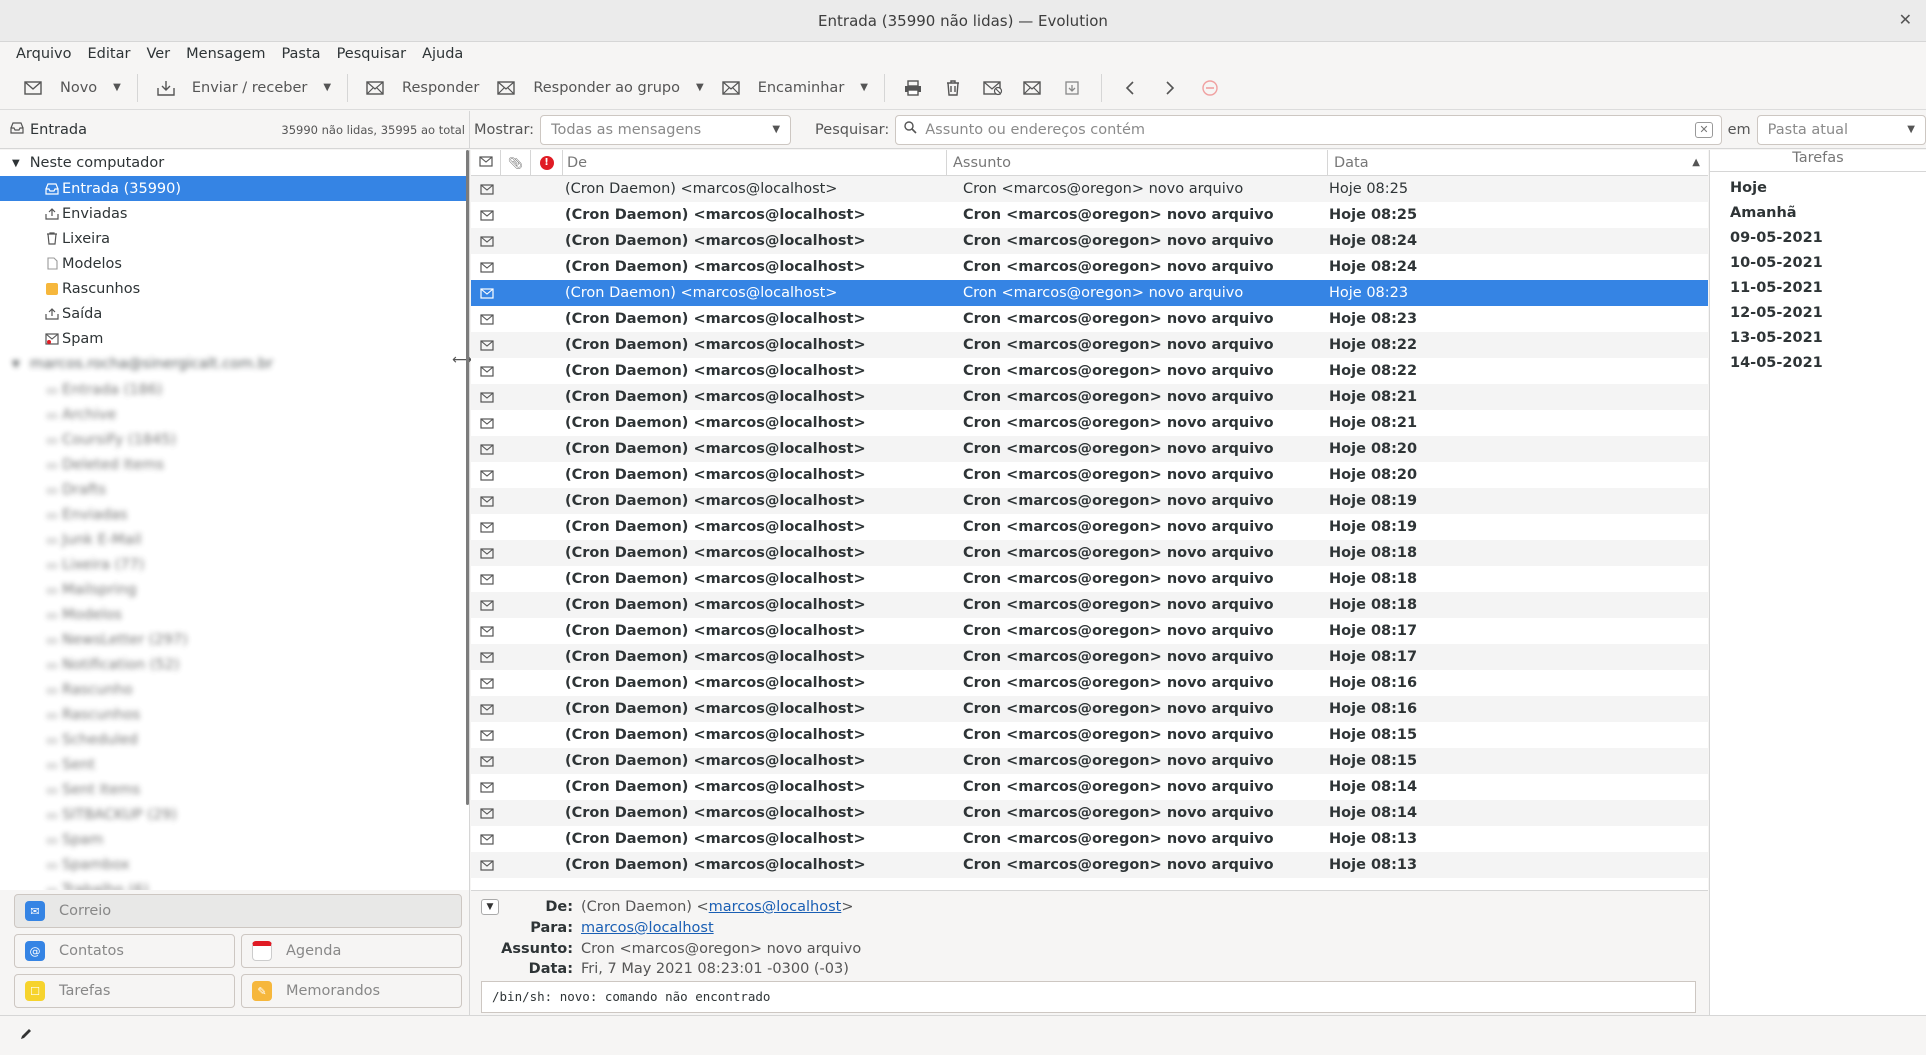  I want to click on show-filter-combo: Todas as mensagens ▼, so click(666, 129).